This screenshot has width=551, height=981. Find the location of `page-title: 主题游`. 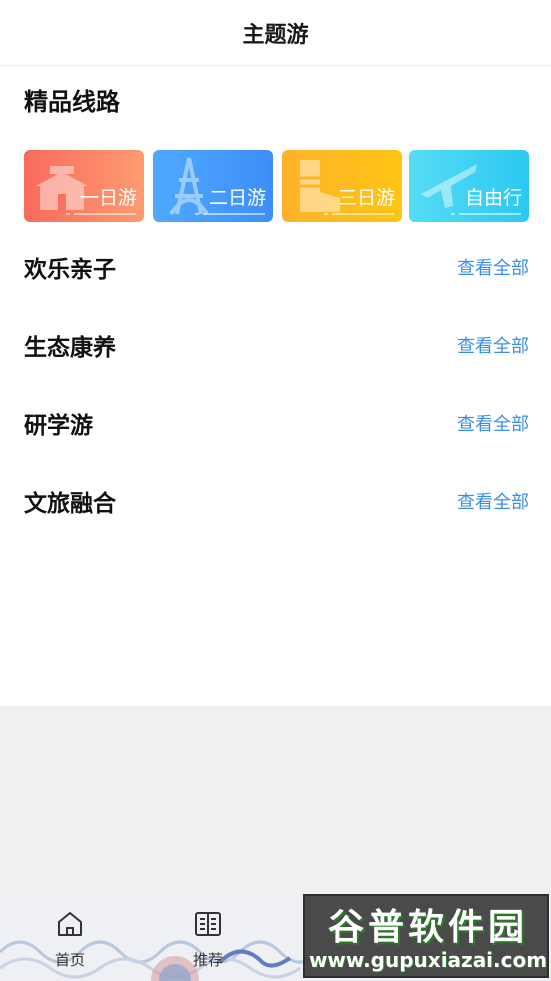

page-title: 主题游 is located at coordinates (275, 35).